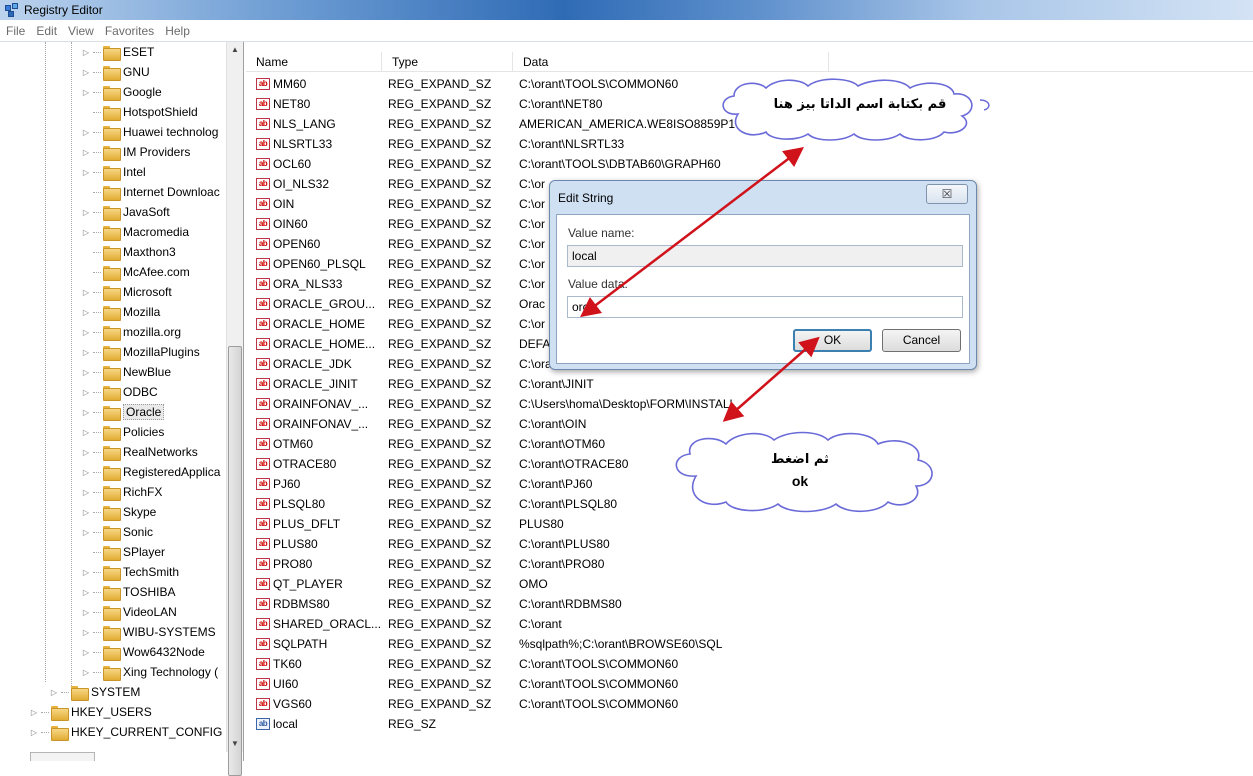  What do you see at coordinates (235, 561) in the screenshot?
I see `scrollbar-thumb` at bounding box center [235, 561].